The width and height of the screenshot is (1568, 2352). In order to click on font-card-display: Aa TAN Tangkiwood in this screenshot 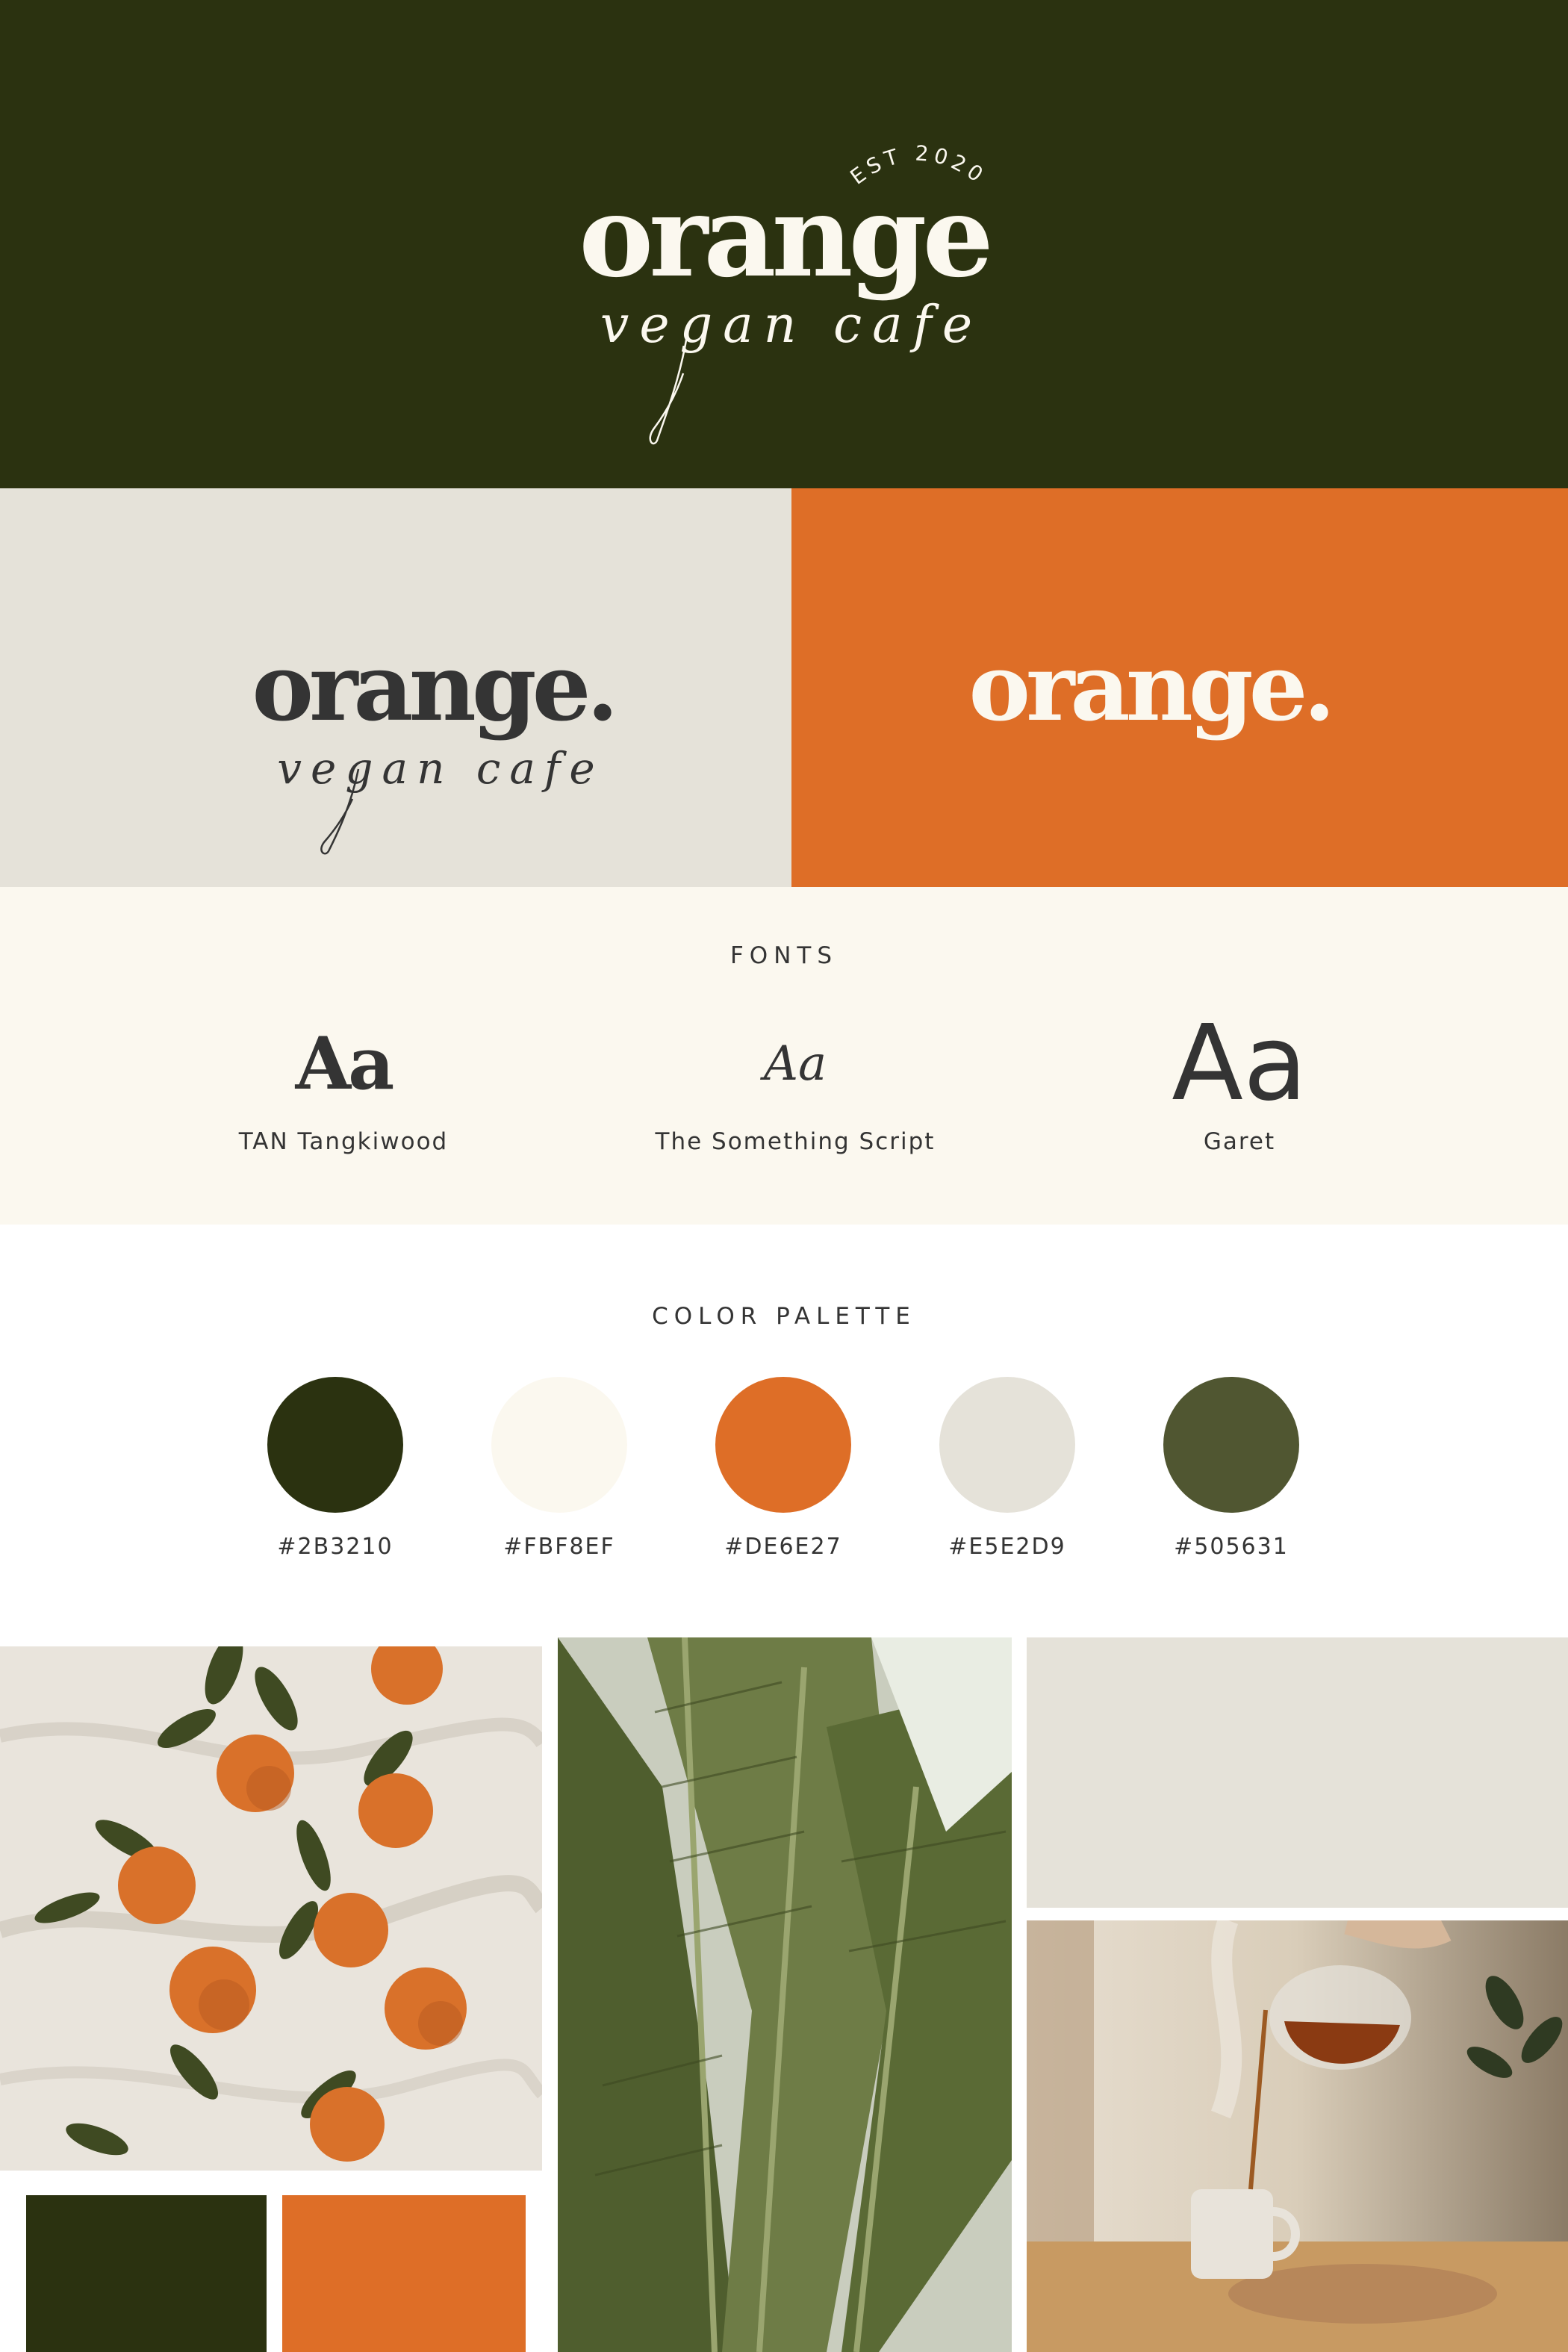, I will do `click(343, 1087)`.